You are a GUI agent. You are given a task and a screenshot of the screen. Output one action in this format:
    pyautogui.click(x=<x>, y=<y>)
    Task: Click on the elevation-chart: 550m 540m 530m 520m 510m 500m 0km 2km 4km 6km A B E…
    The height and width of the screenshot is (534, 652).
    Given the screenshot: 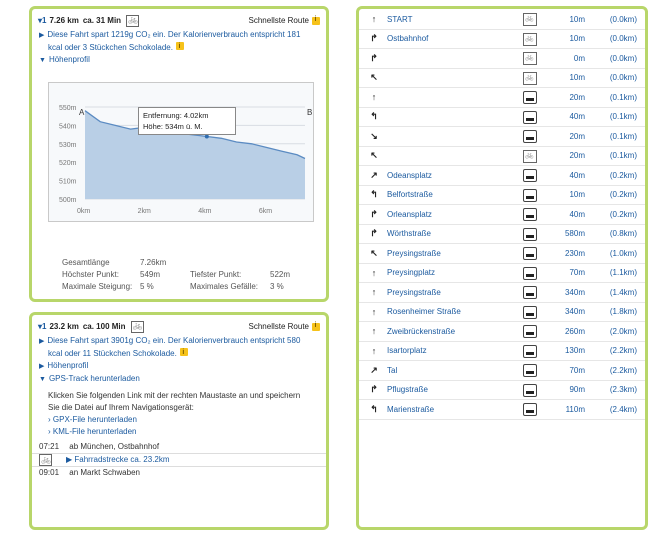 What is the action you would take?
    pyautogui.click(x=181, y=152)
    